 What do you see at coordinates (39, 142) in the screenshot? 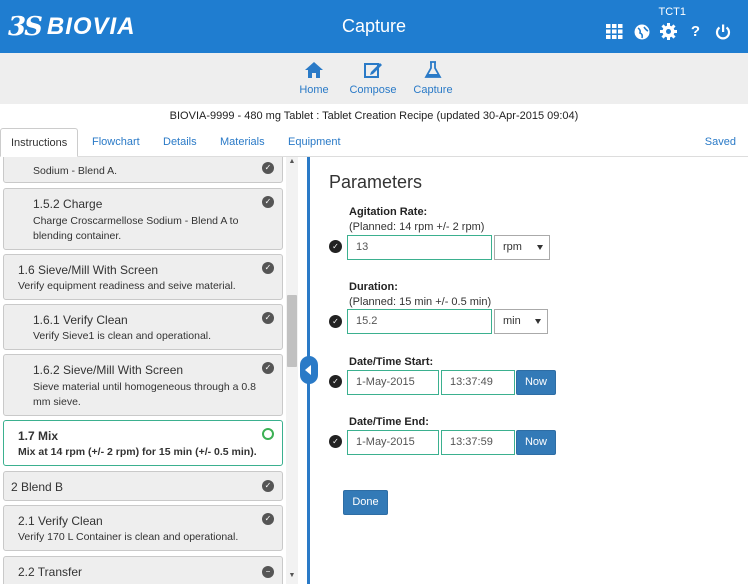
I see `tab-instructions: Instructions` at bounding box center [39, 142].